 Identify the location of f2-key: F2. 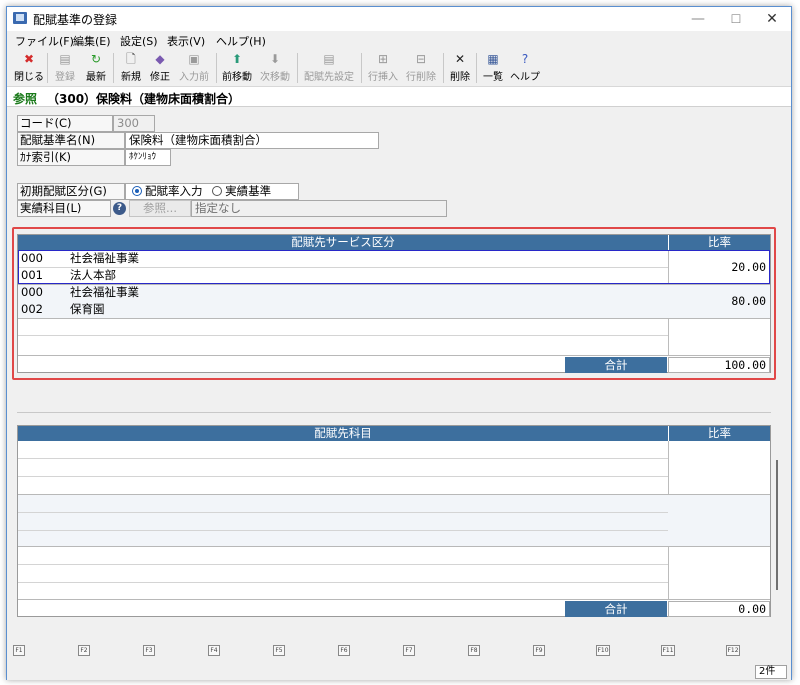
(84, 650).